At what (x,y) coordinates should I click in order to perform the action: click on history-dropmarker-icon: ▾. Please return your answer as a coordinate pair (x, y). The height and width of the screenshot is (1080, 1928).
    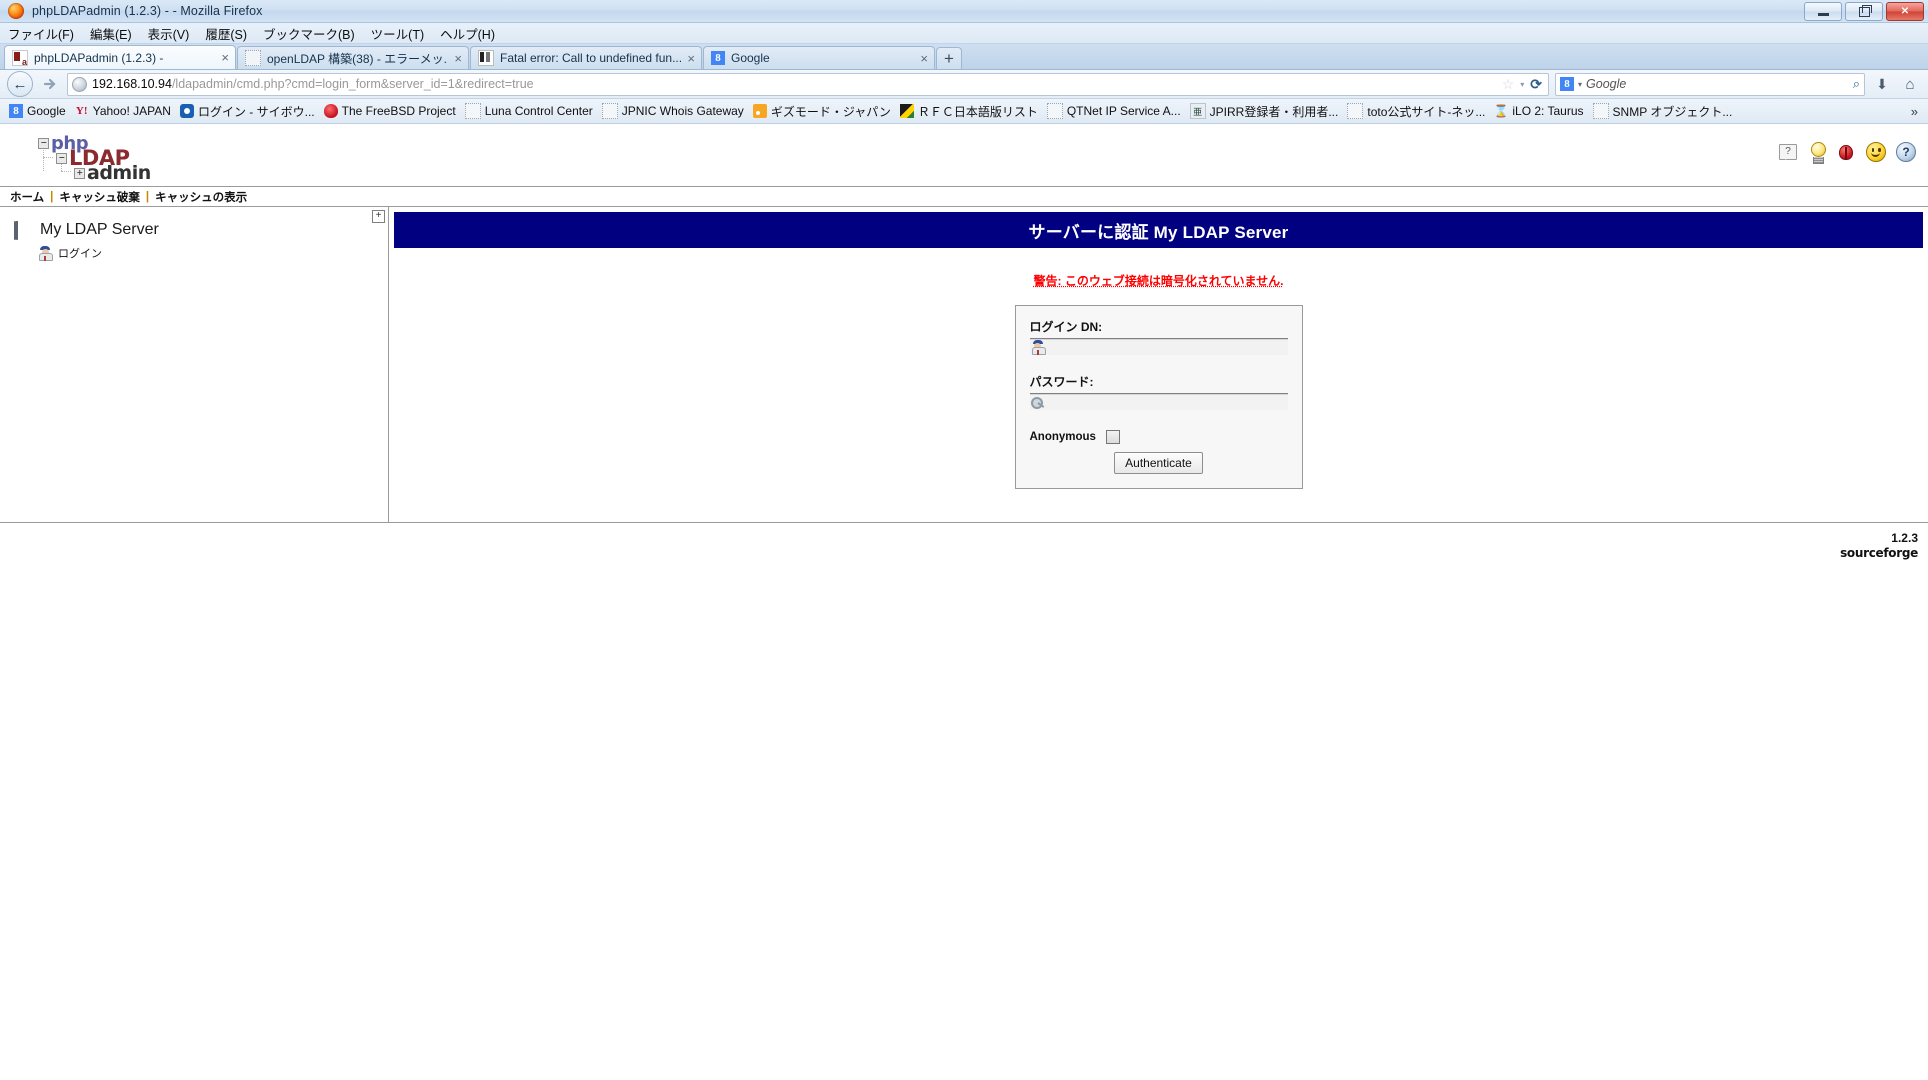
    Looking at the image, I should click on (1522, 84).